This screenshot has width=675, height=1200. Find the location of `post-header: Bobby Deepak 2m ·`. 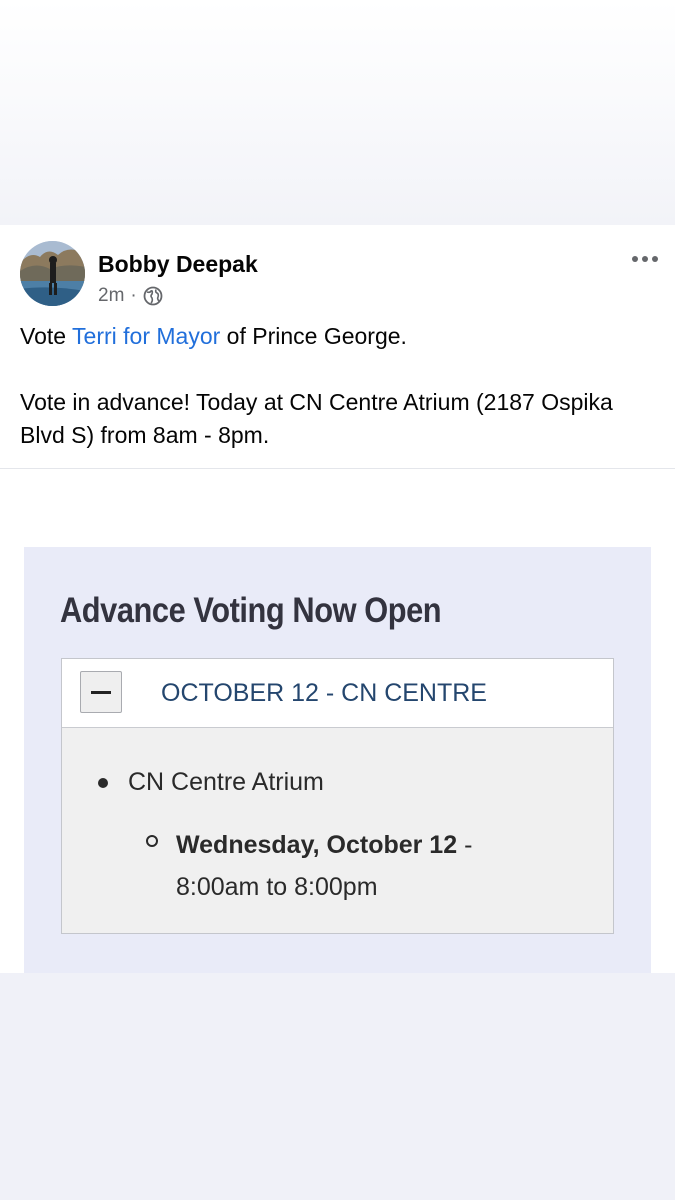

post-header: Bobby Deepak 2m · is located at coordinates (340, 274).